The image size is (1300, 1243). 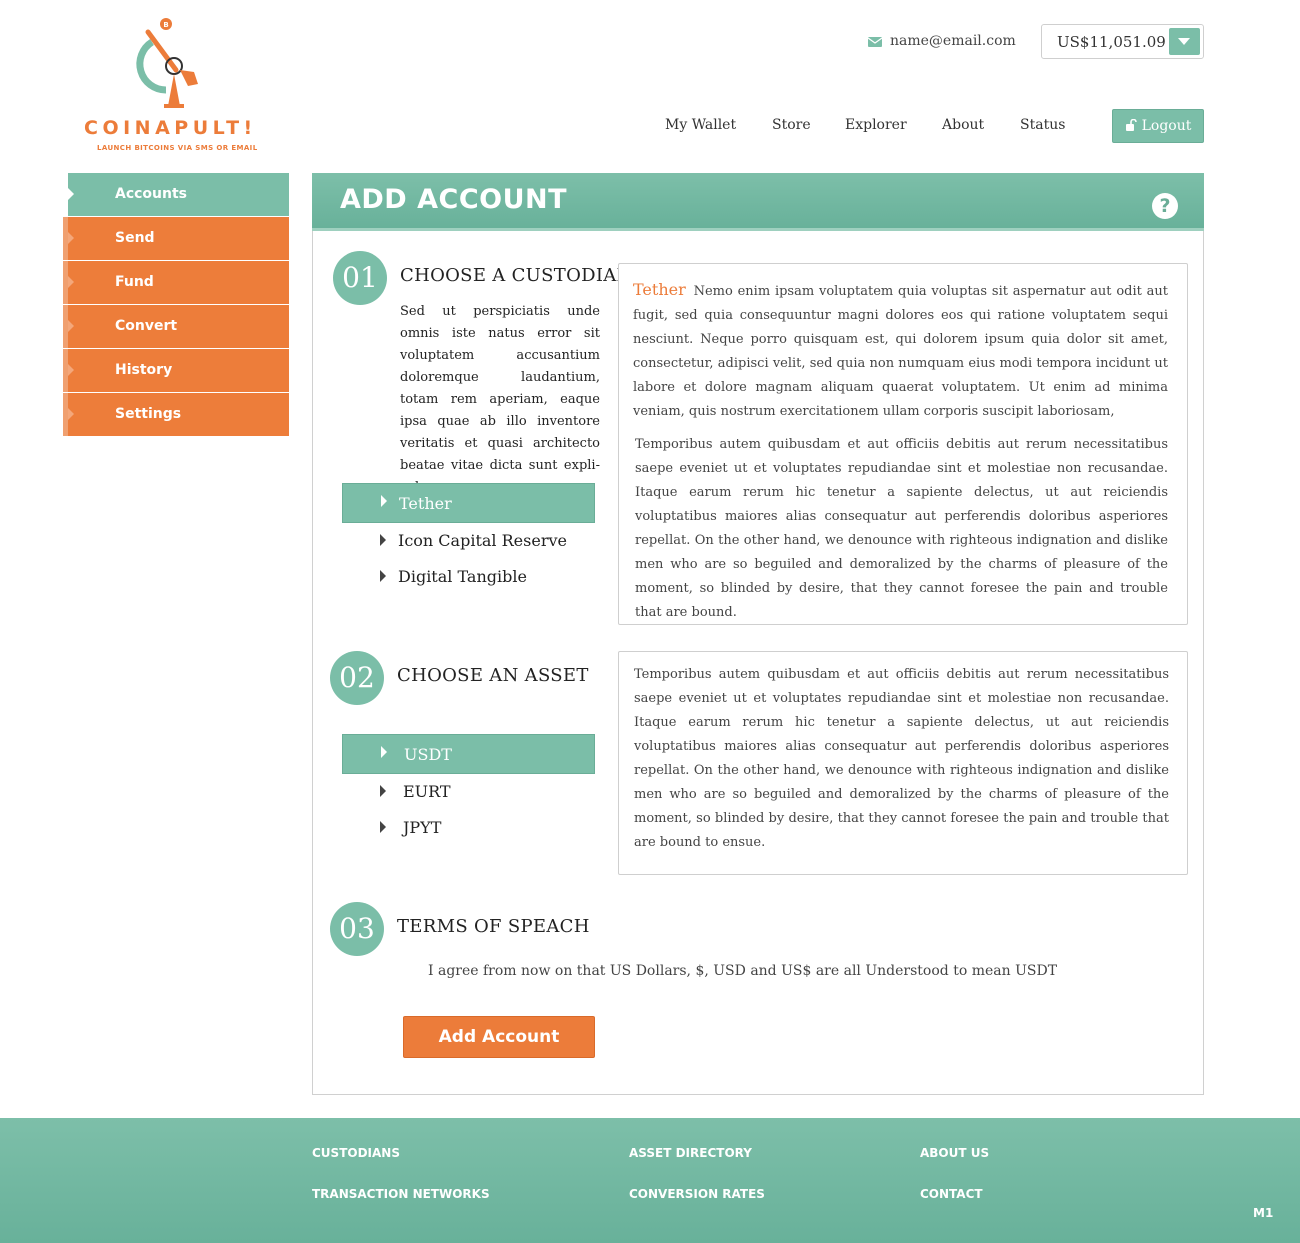 I want to click on nav-about: About, so click(x=963, y=125).